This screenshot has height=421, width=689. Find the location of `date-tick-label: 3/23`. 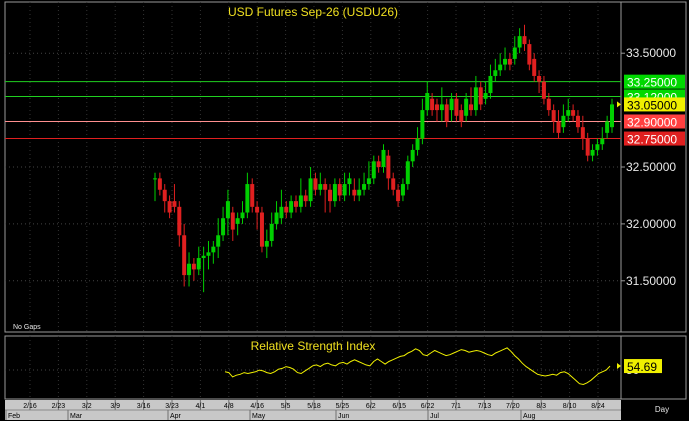

date-tick-label: 3/23 is located at coordinates (172, 406).